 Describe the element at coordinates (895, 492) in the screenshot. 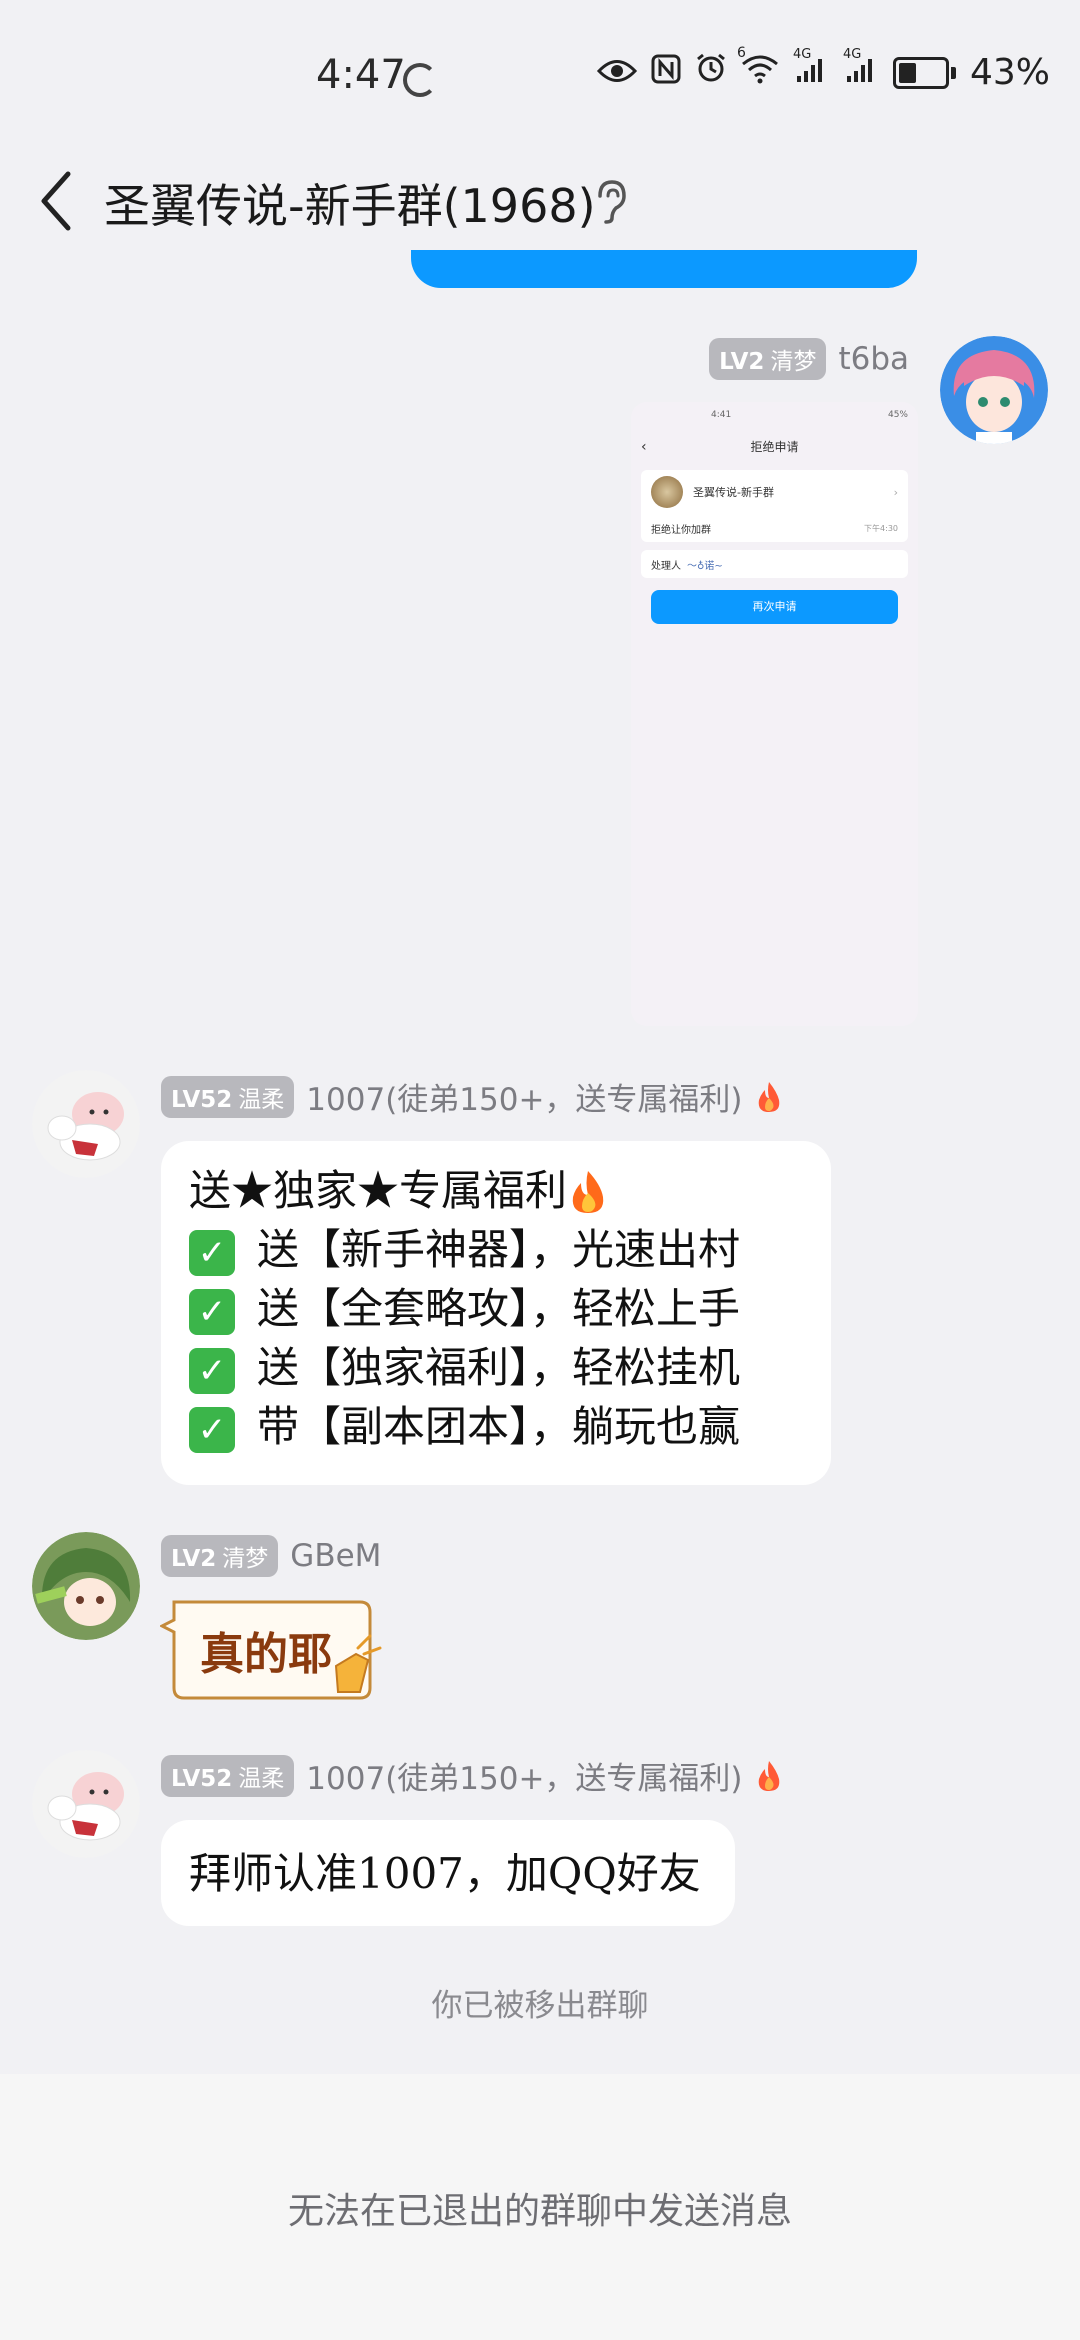

I see `chevron-right-icon: ›` at that location.